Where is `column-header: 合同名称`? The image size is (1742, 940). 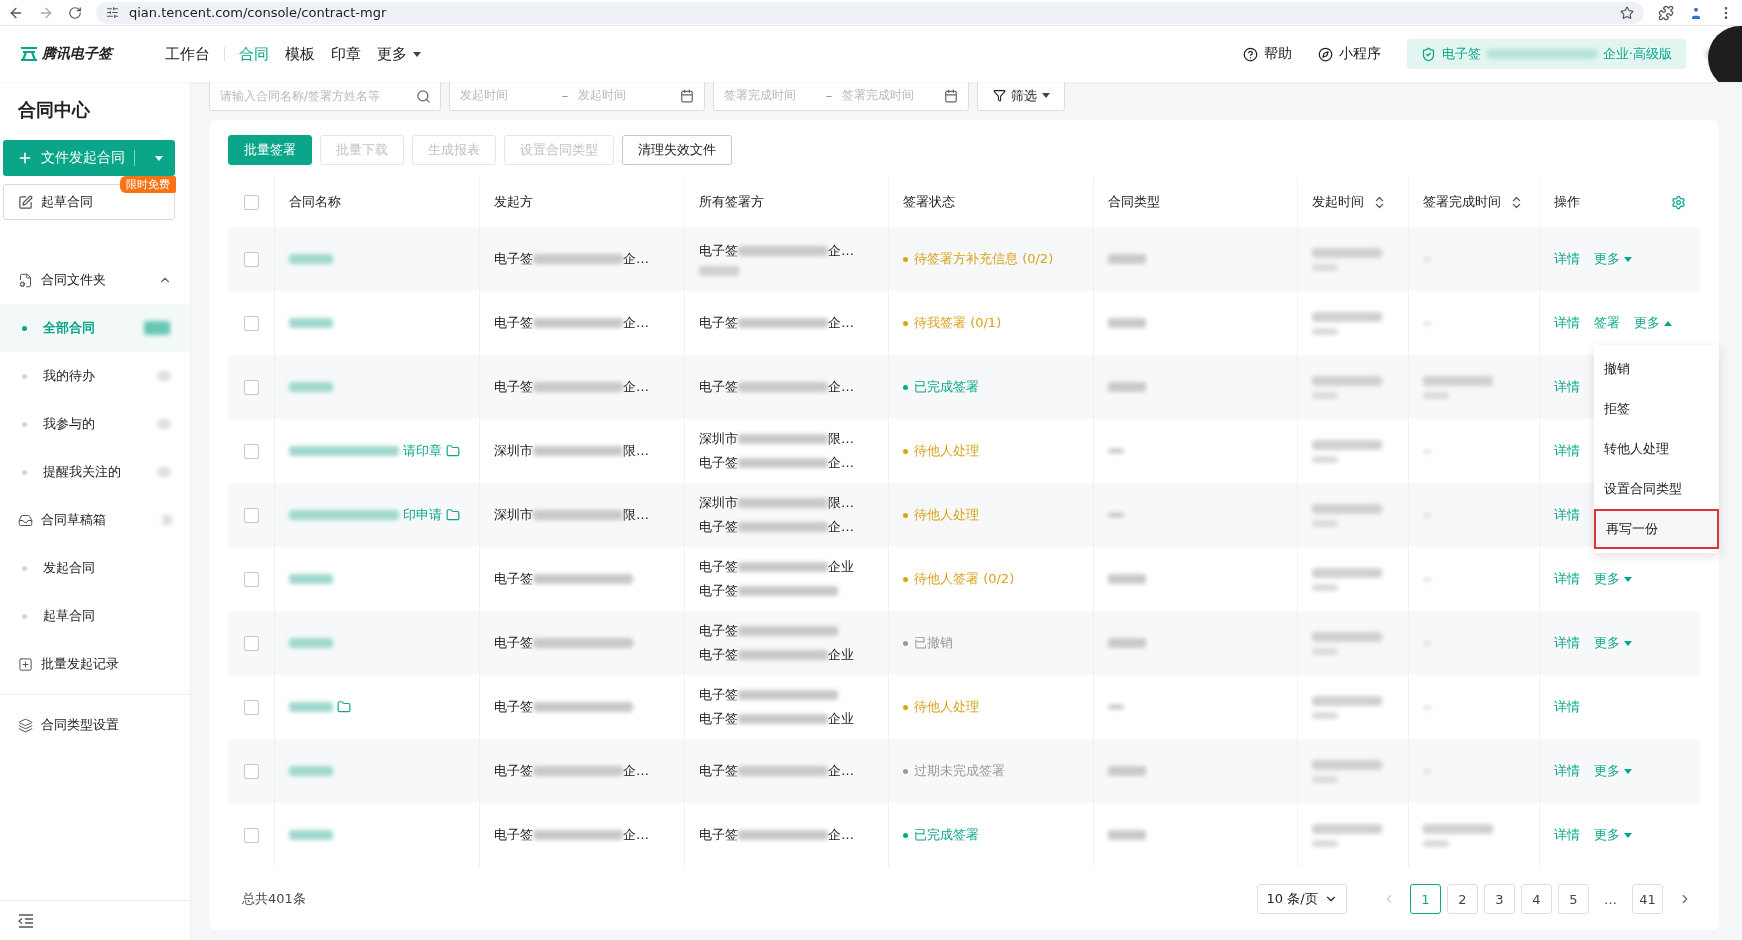
column-header: 合同名称 is located at coordinates (315, 202).